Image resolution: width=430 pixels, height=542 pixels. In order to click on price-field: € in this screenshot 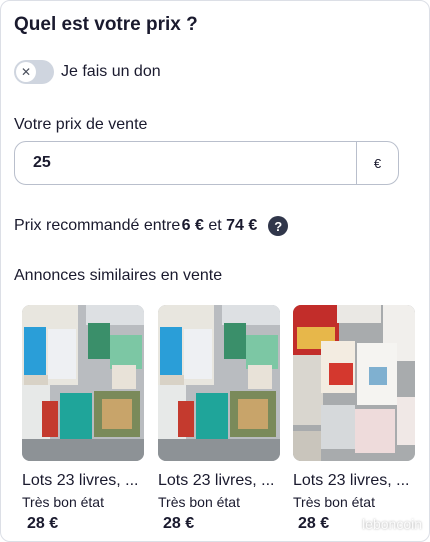, I will do `click(206, 163)`.